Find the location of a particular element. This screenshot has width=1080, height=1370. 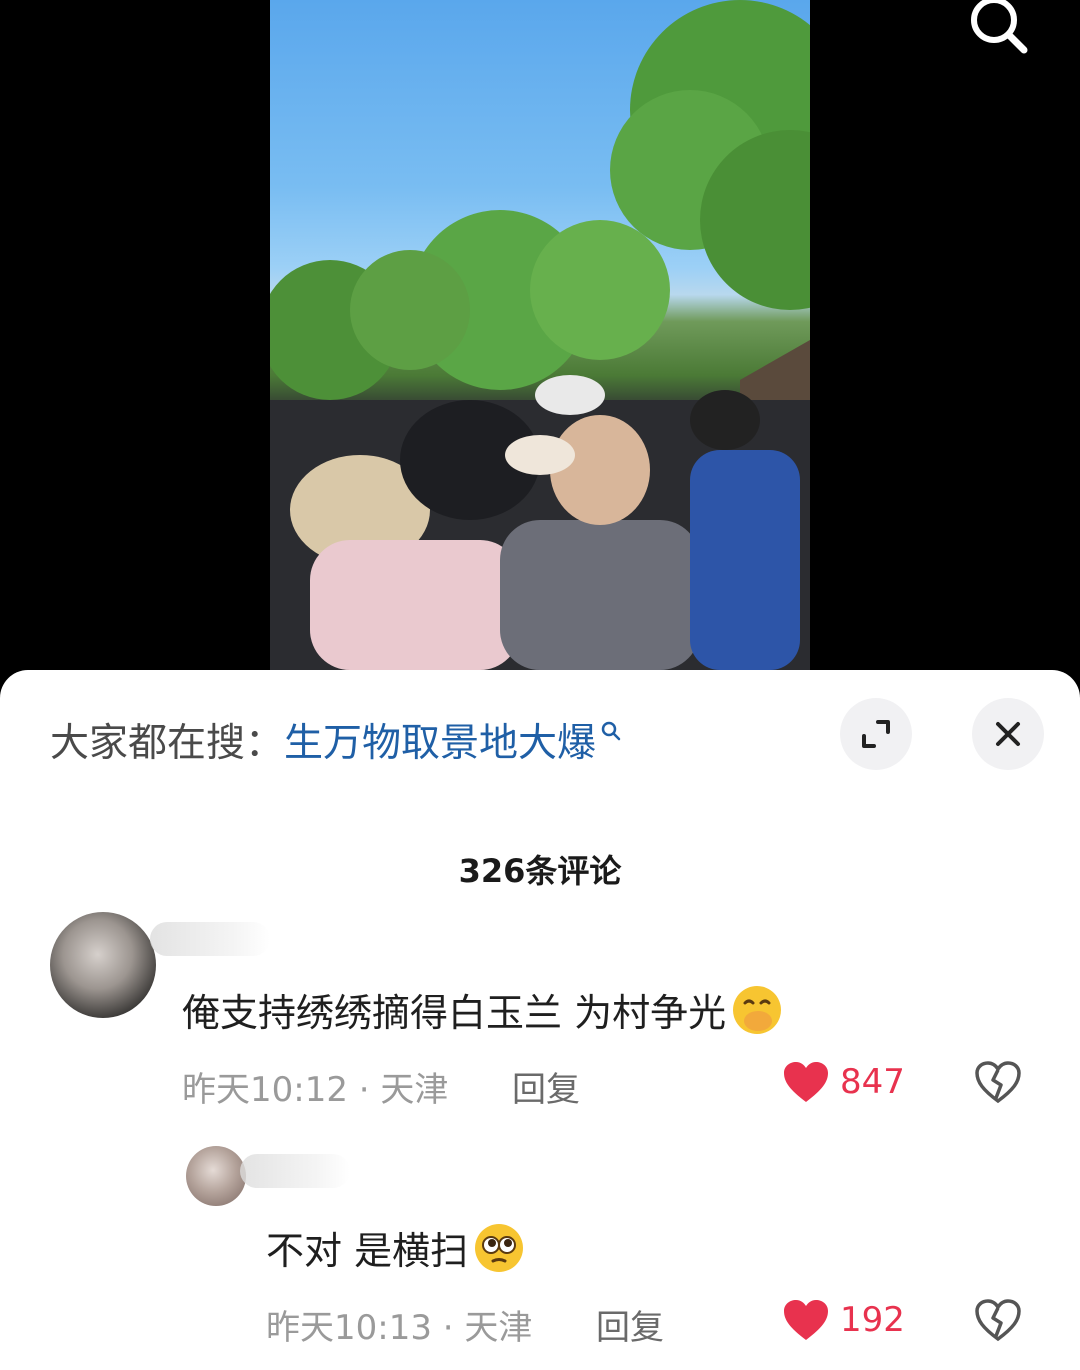

comment-body: 俺支持绣绣摘得白玉兰 为村争光 is located at coordinates (454, 1013).